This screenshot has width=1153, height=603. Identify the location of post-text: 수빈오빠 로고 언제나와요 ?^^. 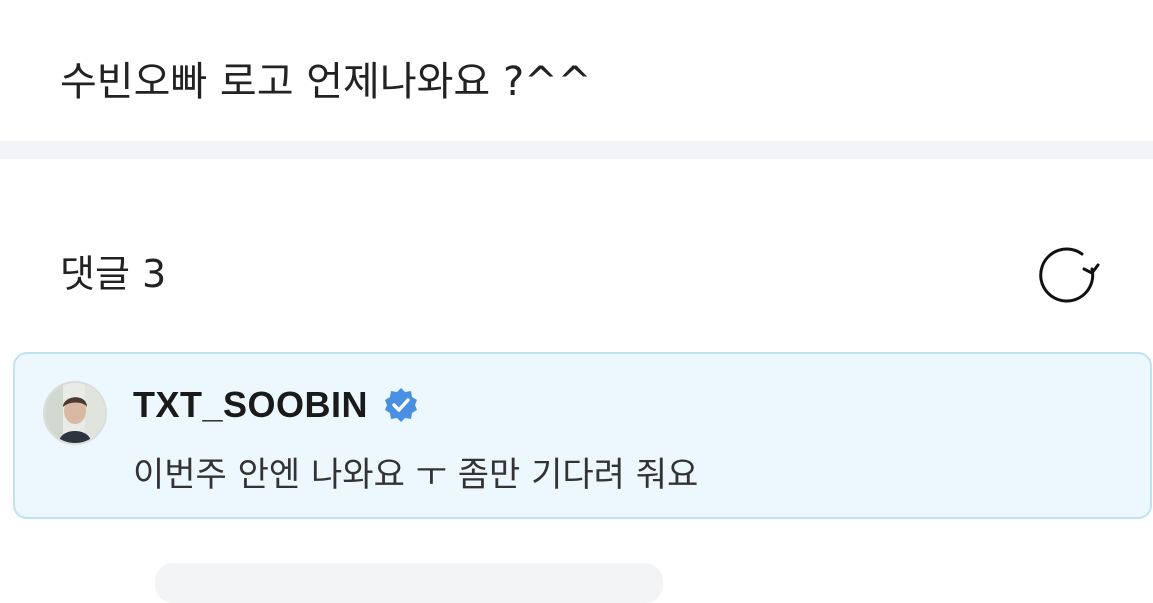
(326, 82).